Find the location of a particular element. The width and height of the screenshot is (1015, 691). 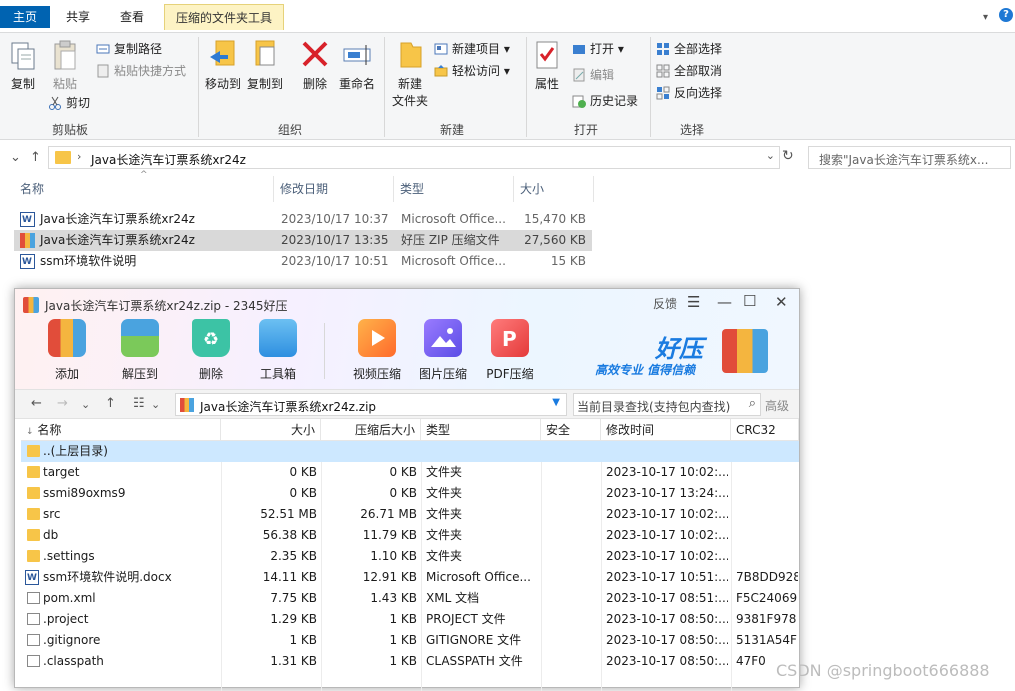

view-mode-icon: ☷ is located at coordinates (139, 403).